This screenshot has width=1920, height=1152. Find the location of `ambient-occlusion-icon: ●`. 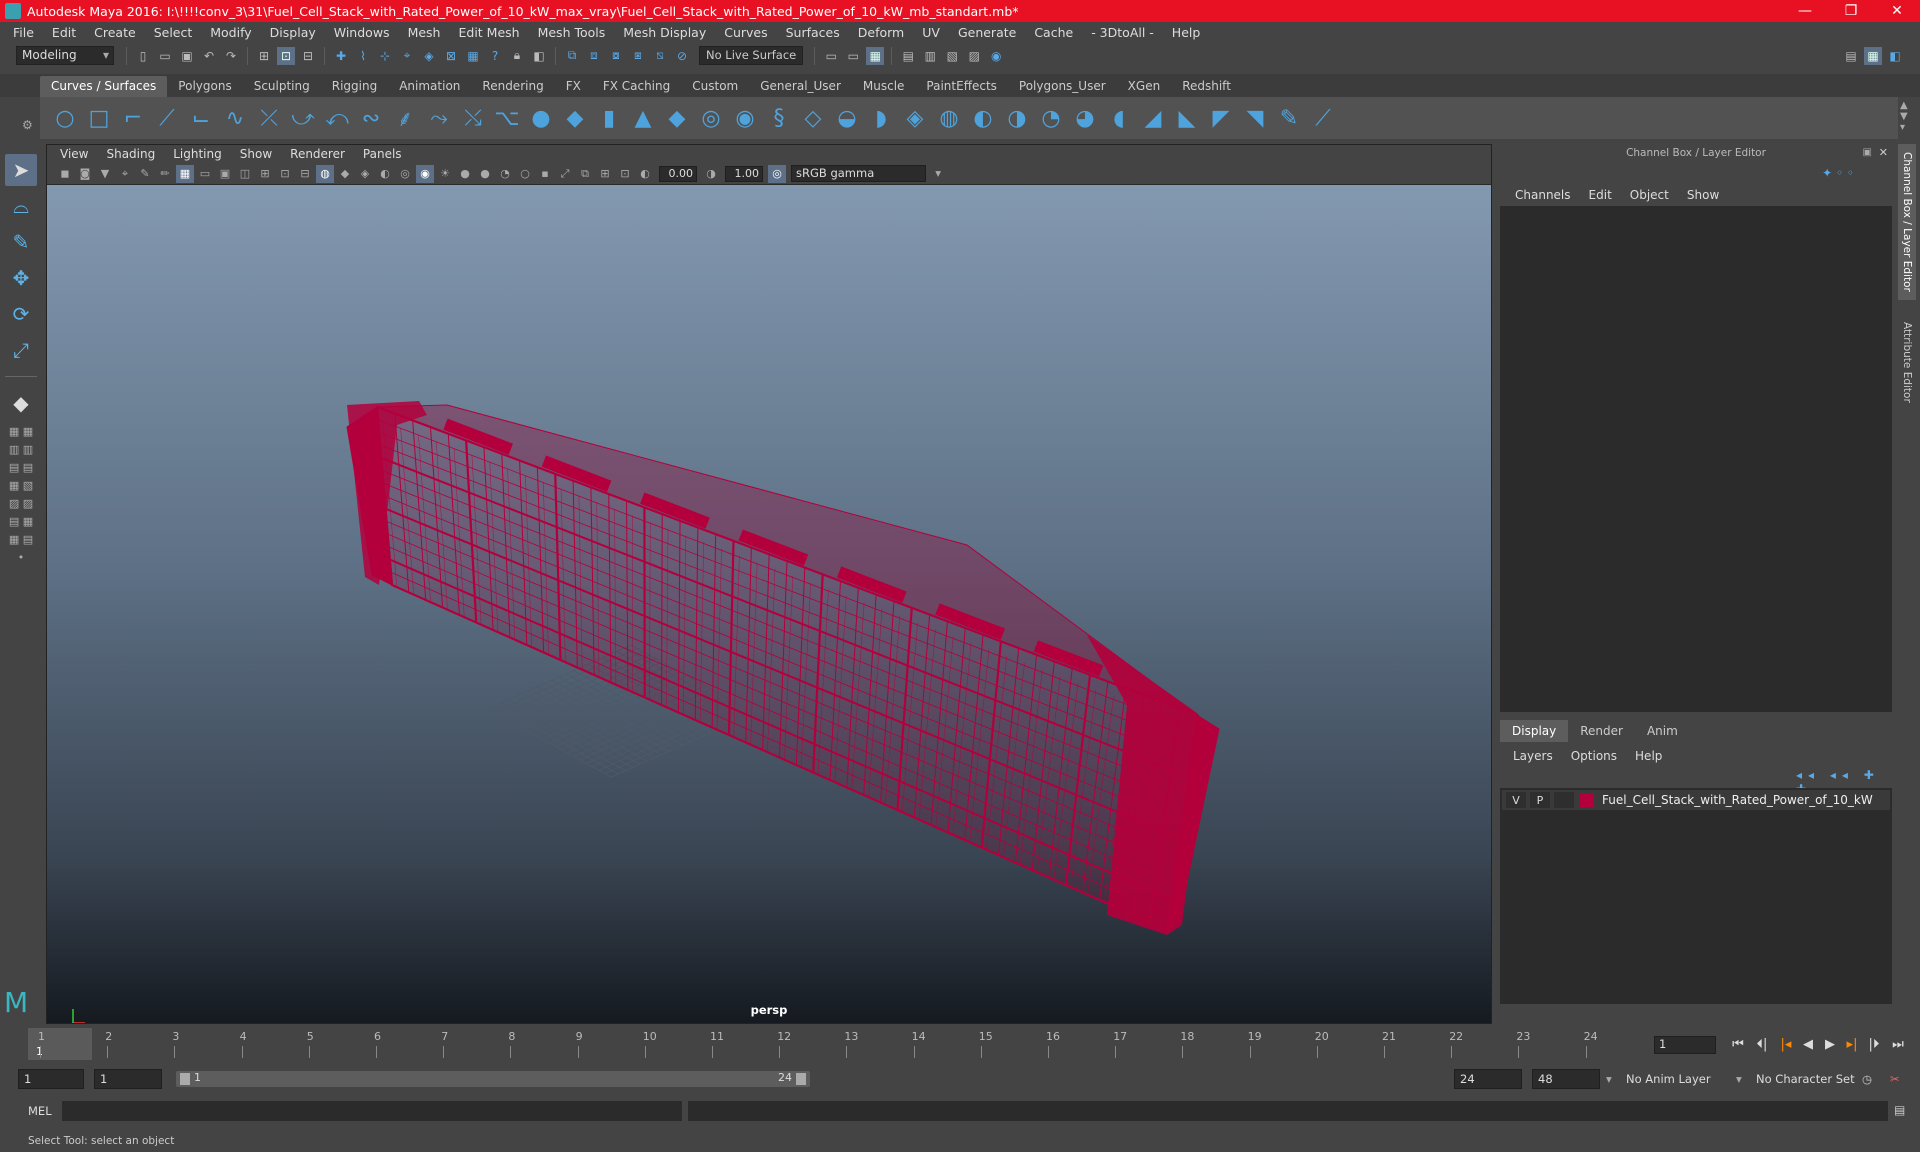

ambient-occlusion-icon: ● is located at coordinates (465, 174).